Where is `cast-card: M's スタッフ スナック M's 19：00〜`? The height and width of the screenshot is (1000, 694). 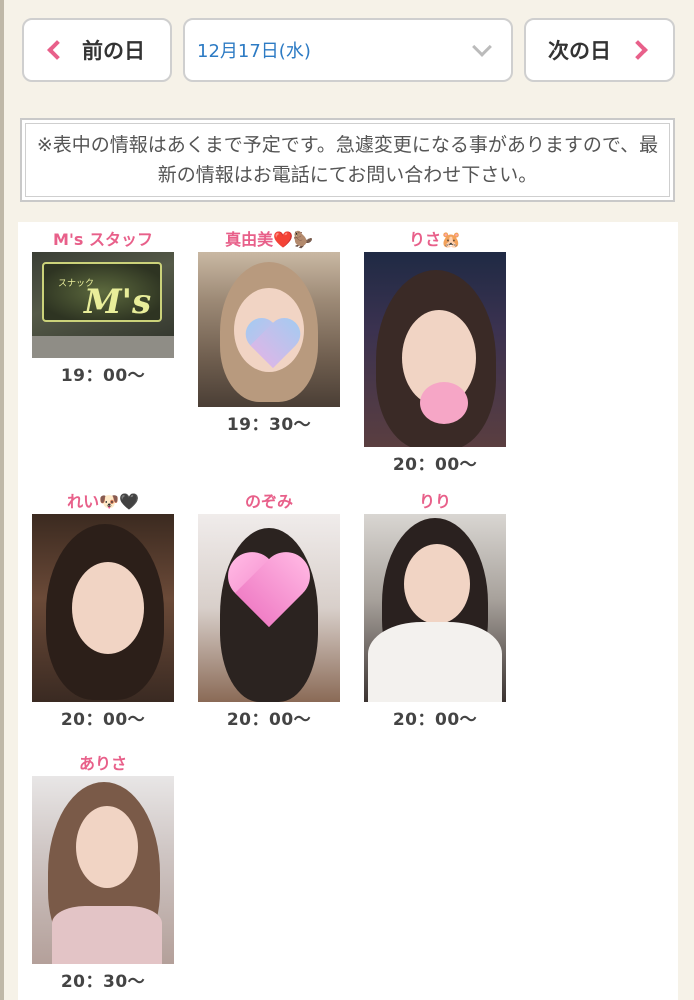
cast-card: M's スタッフ スナック M's 19：00〜 is located at coordinates (103, 307).